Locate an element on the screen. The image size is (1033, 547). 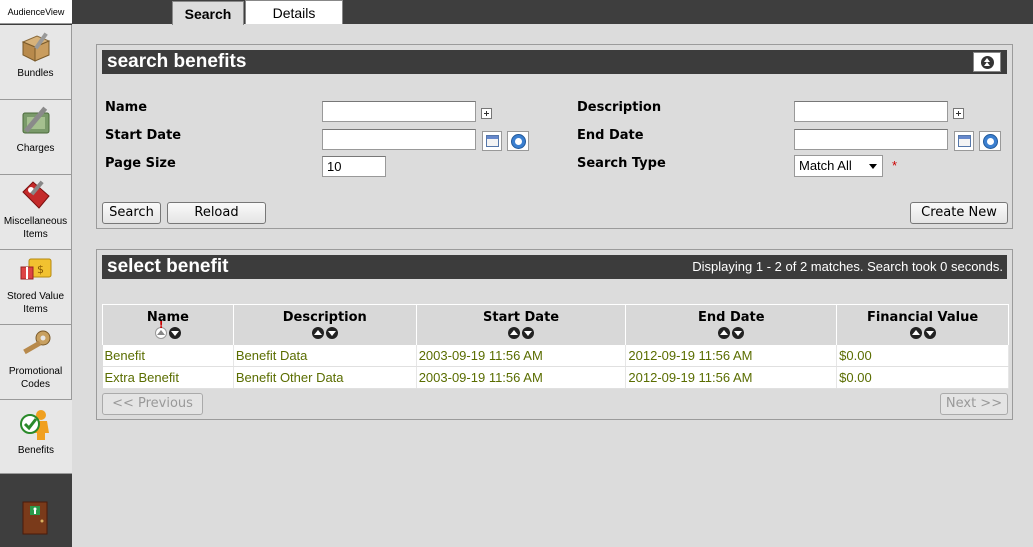
start-date-input is located at coordinates (399, 139).